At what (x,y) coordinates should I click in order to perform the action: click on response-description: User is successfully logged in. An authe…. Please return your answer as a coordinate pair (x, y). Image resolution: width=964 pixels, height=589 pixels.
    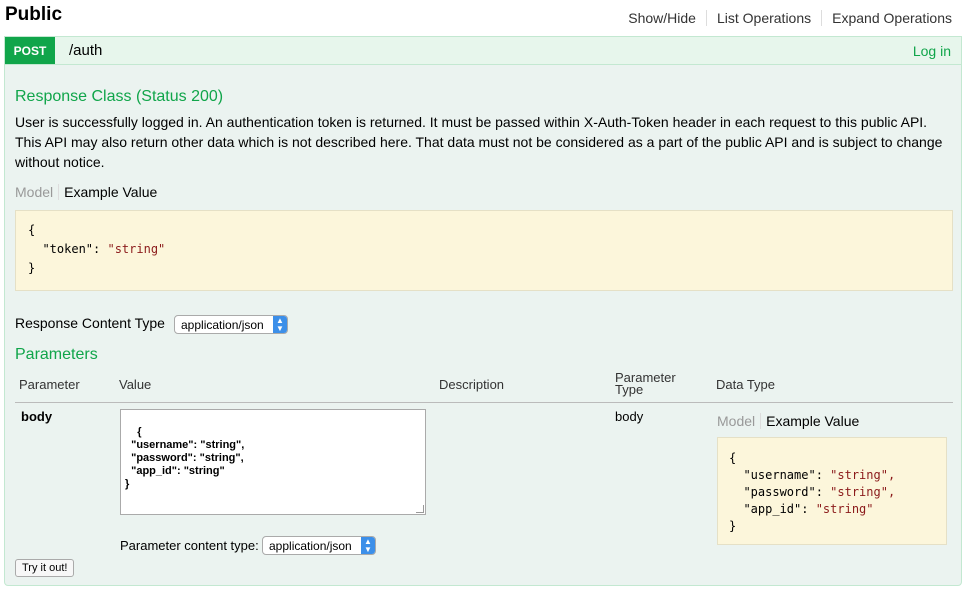
    Looking at the image, I should click on (479, 142).